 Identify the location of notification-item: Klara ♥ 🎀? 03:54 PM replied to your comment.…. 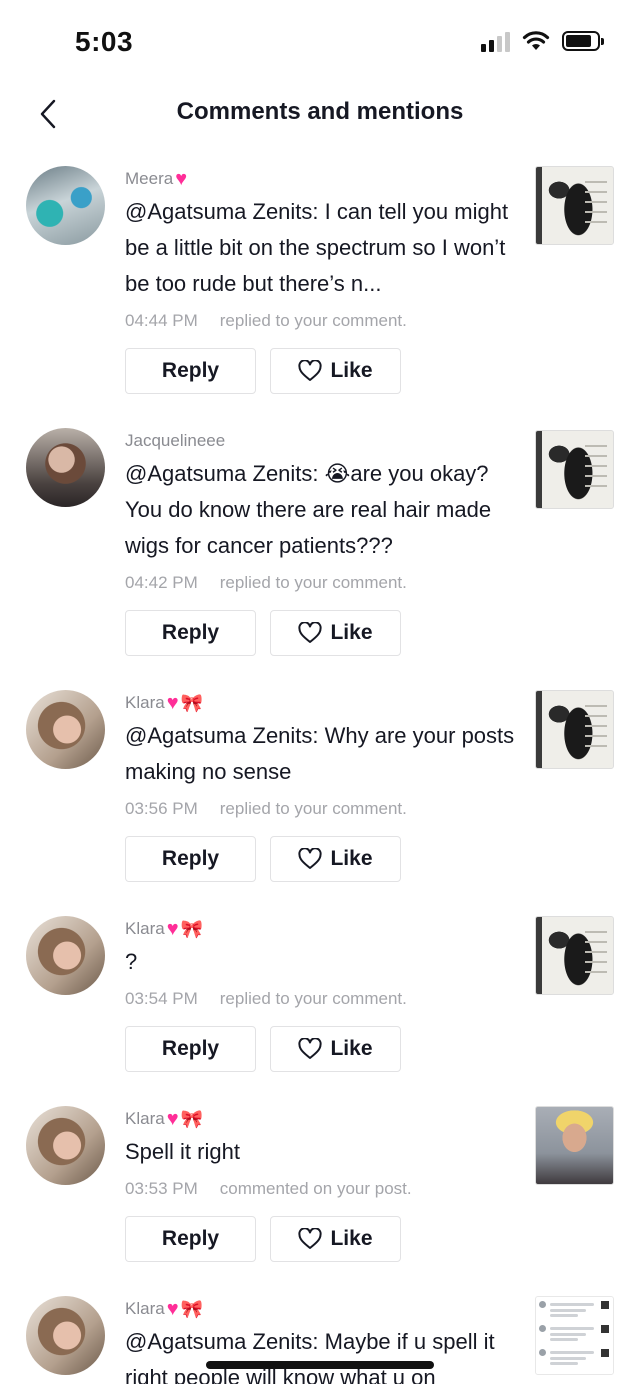
(320, 1005).